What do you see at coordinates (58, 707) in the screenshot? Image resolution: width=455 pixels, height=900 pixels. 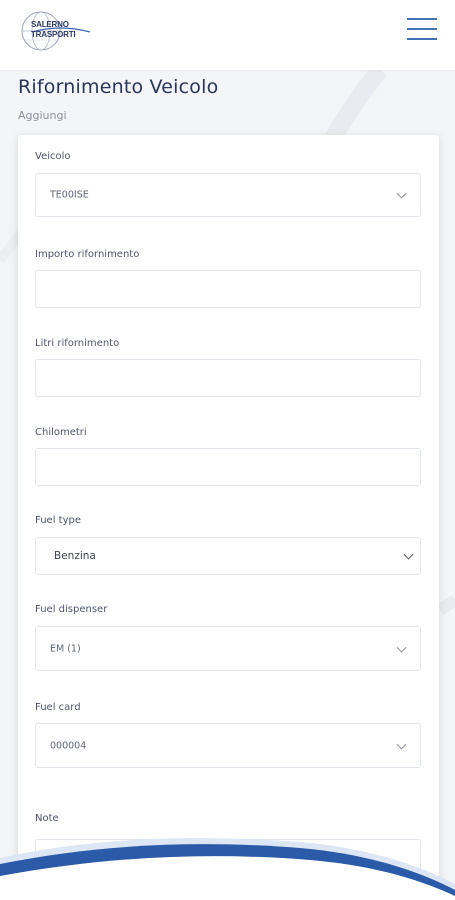 I see `fuel-card-label: Fuel card` at bounding box center [58, 707].